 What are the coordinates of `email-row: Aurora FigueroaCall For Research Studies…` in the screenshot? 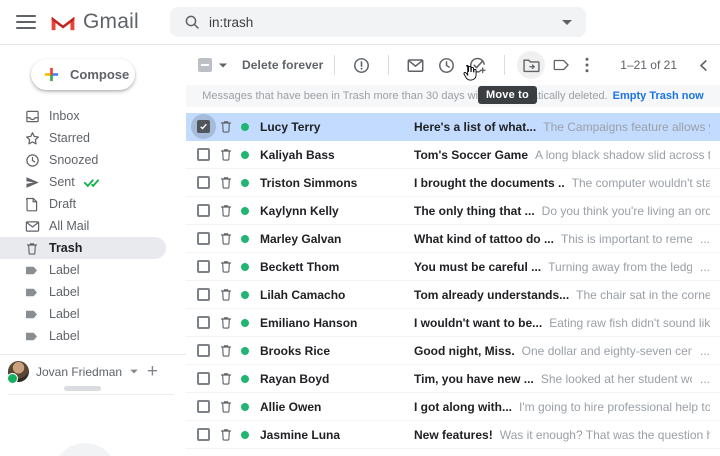 It's located at (453, 452).